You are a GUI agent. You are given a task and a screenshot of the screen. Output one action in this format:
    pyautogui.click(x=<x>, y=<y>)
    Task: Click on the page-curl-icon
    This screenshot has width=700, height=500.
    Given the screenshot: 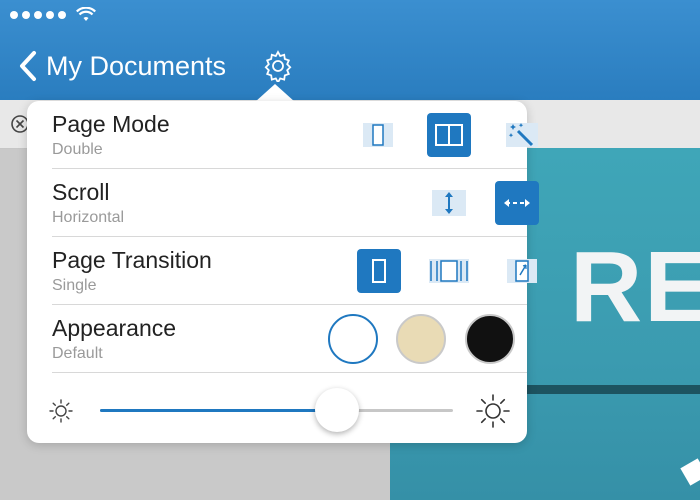 What is the action you would take?
    pyautogui.click(x=522, y=271)
    